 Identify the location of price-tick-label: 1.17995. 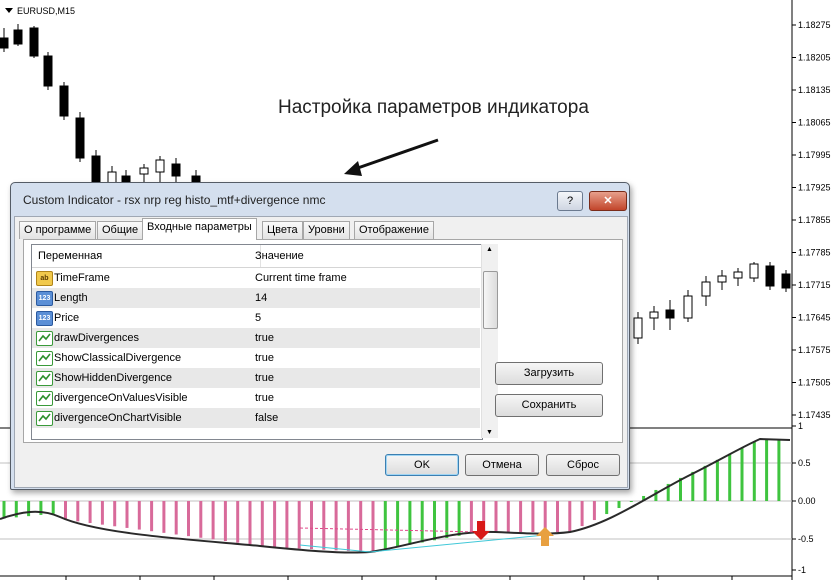
(814, 155).